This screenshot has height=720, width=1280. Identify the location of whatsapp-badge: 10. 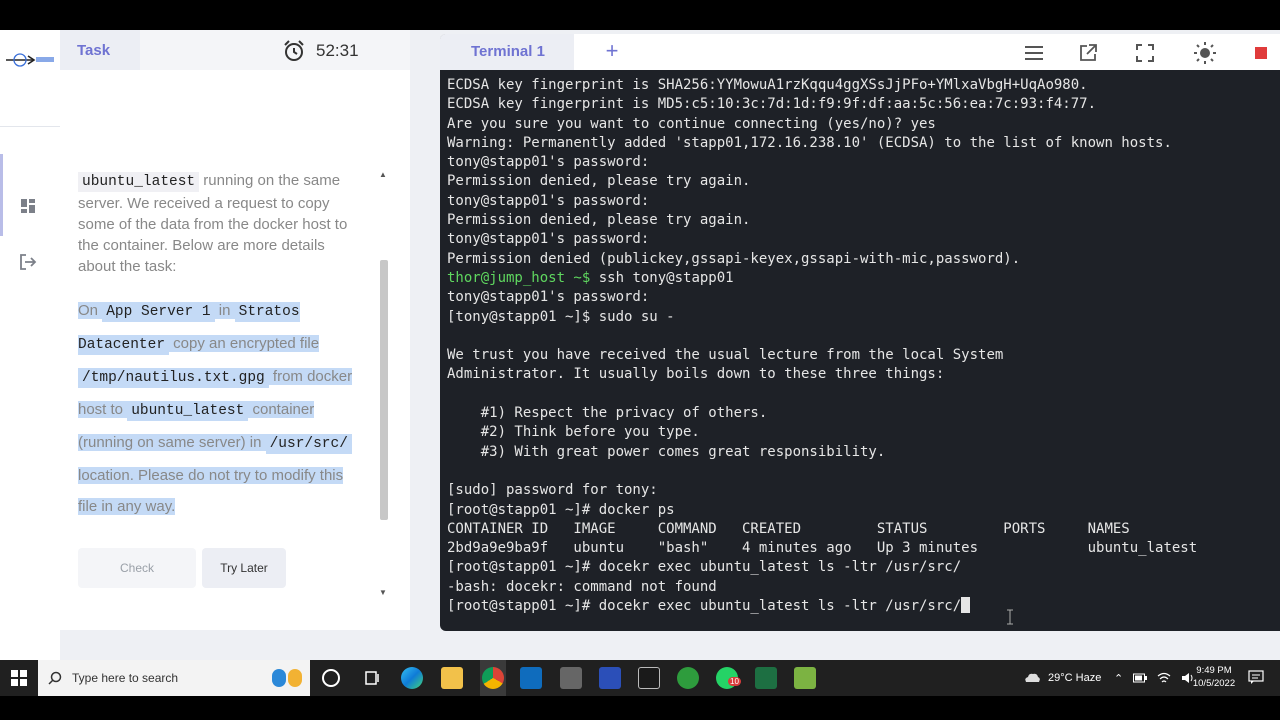
(734, 681).